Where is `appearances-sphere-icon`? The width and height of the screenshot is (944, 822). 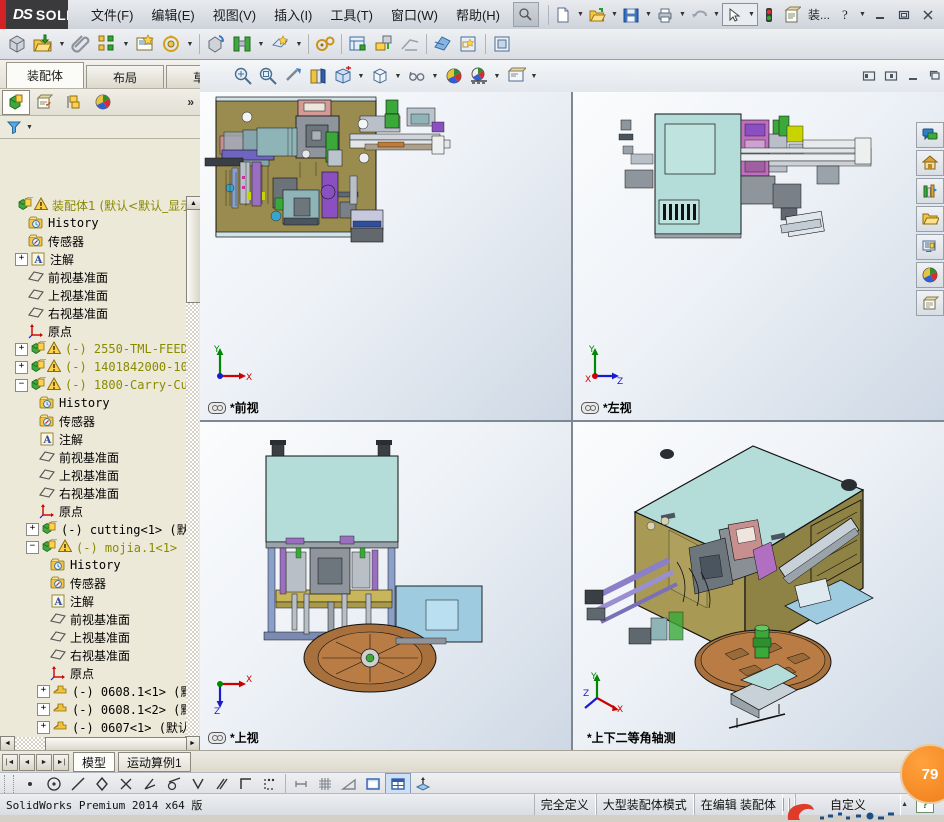
appearances-sphere-icon is located at coordinates (930, 275).